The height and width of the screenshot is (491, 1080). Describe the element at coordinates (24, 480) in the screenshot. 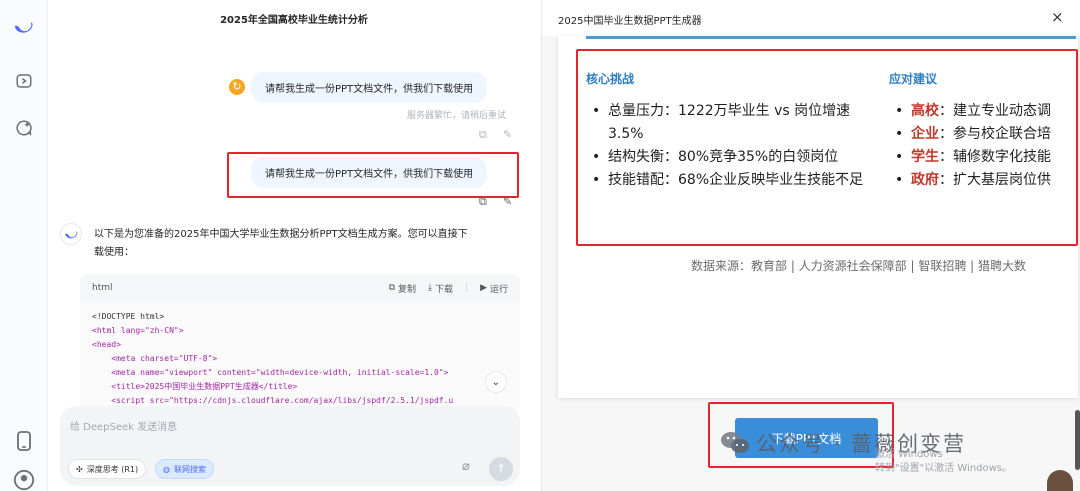

I see `user-avatar-icon` at that location.